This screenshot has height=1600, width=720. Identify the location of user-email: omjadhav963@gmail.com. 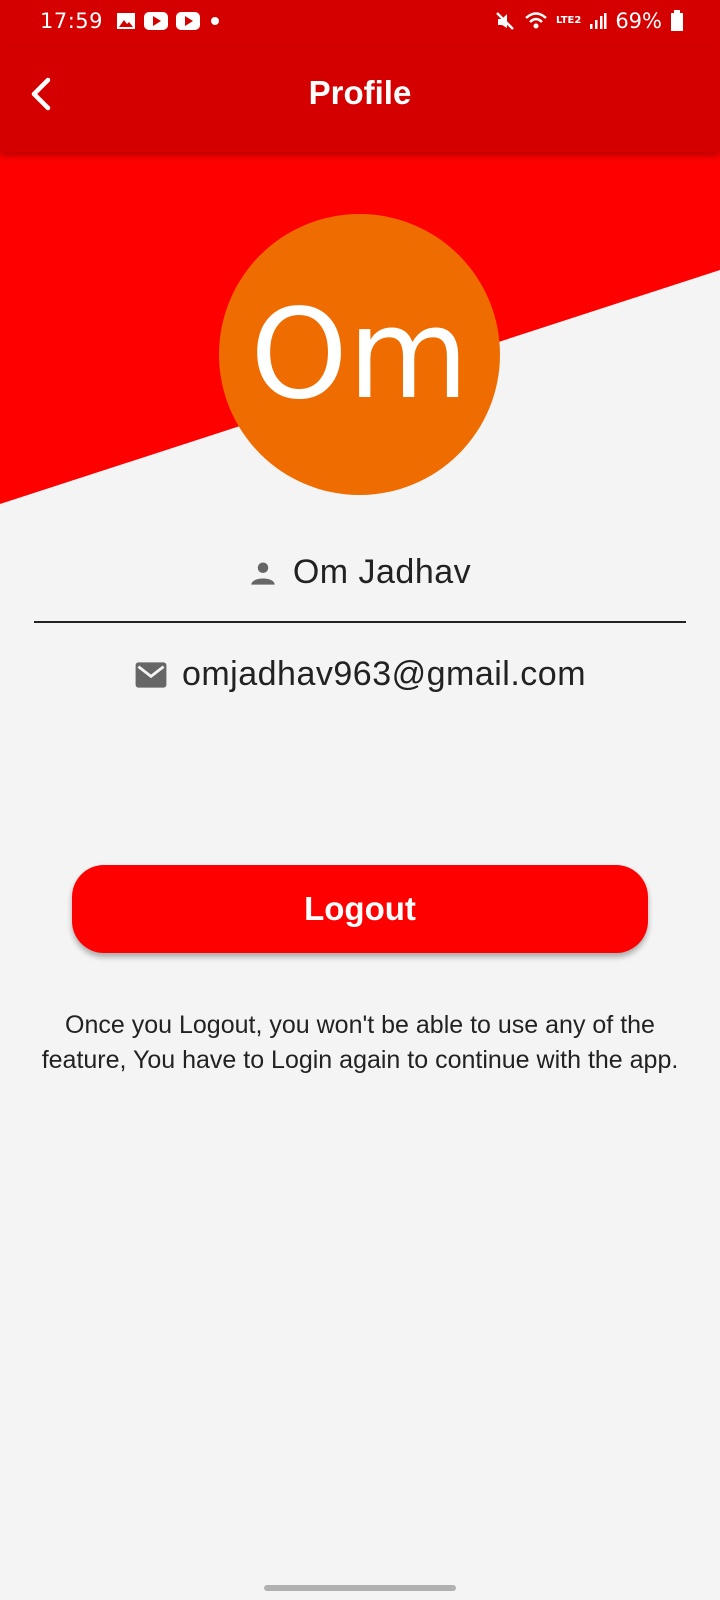
(384, 674).